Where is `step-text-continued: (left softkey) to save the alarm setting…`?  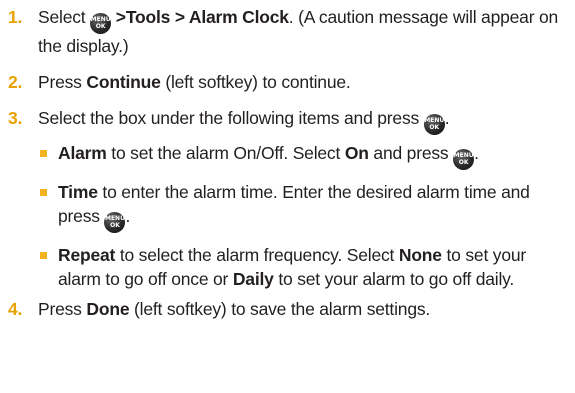
step-text-continued: (left softkey) to save the alarm setting… is located at coordinates (282, 309).